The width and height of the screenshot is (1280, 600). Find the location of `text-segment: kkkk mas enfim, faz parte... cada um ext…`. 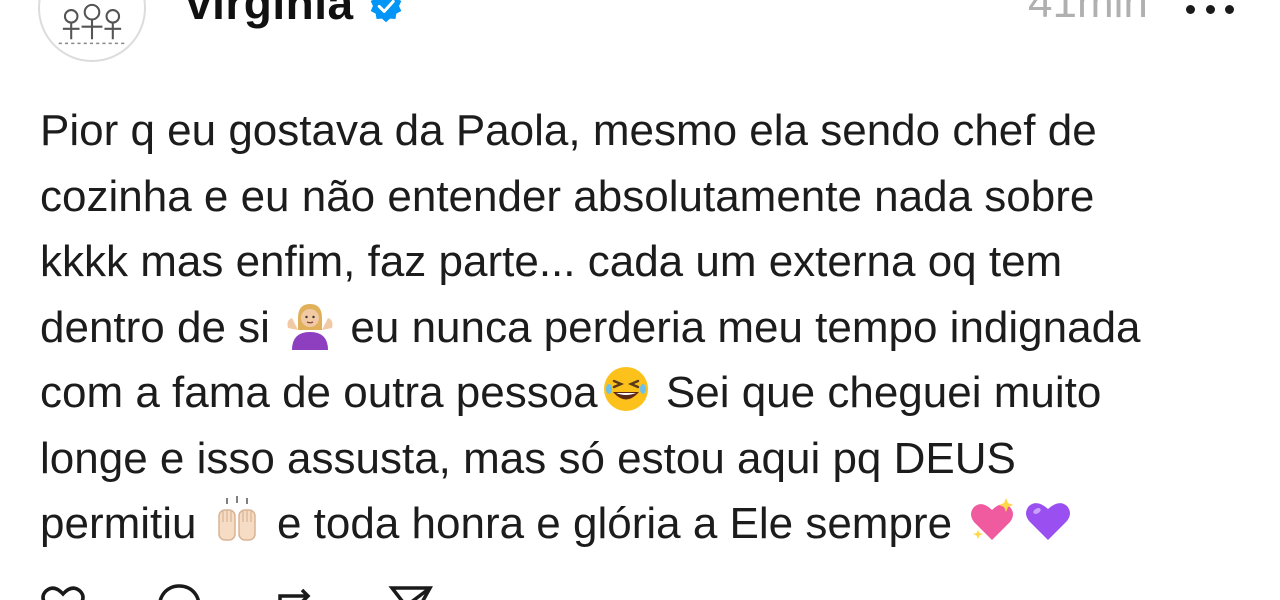

text-segment: kkkk mas enfim, faz parte... cada um ext… is located at coordinates (551, 261).